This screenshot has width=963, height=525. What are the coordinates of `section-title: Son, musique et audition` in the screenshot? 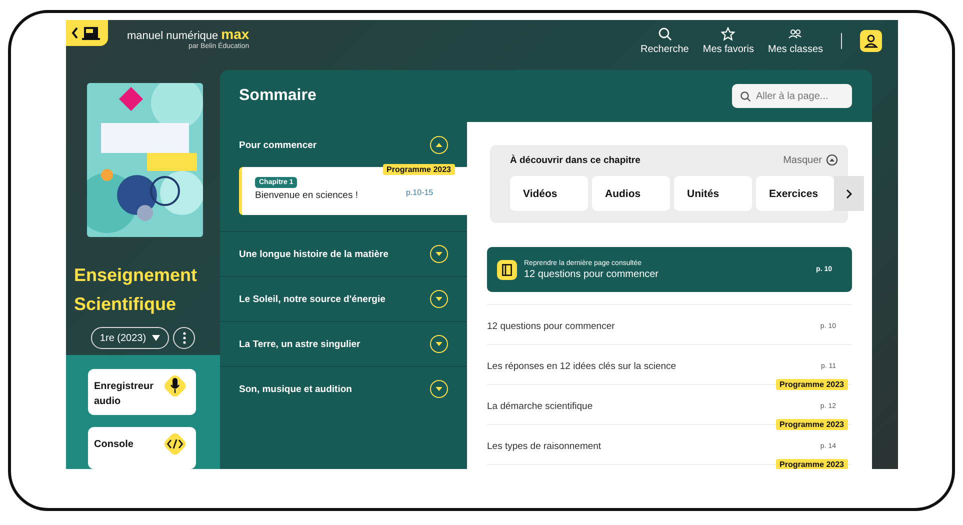 It's located at (295, 389).